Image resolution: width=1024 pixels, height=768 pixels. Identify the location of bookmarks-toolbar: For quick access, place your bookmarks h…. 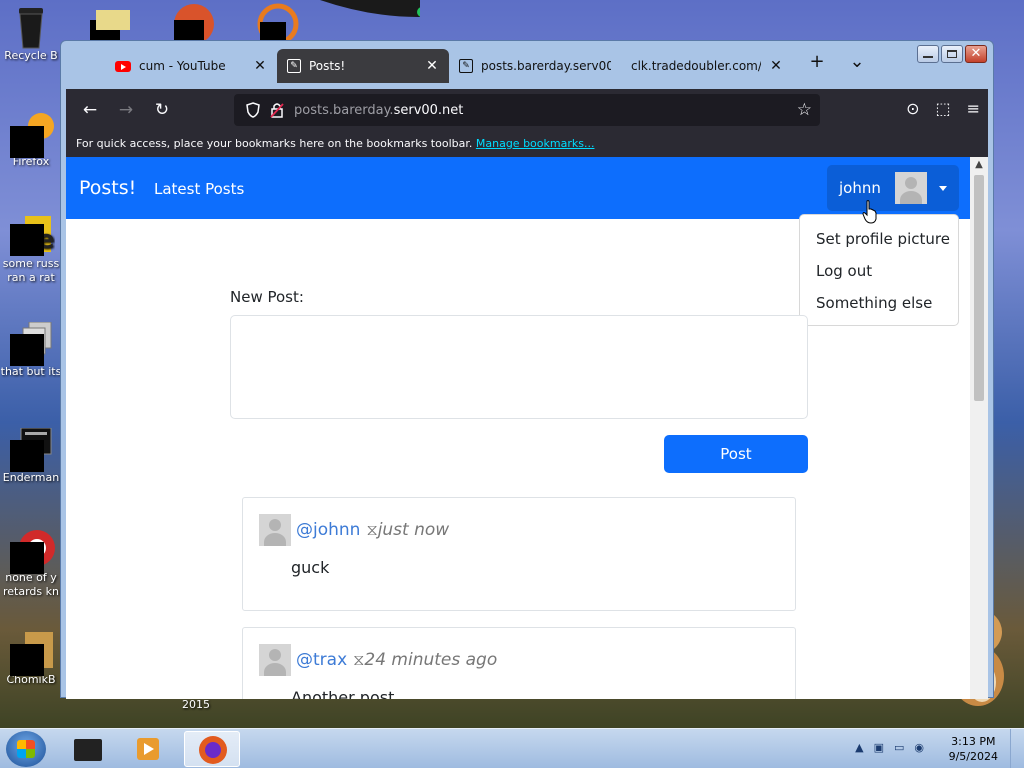
(527, 144).